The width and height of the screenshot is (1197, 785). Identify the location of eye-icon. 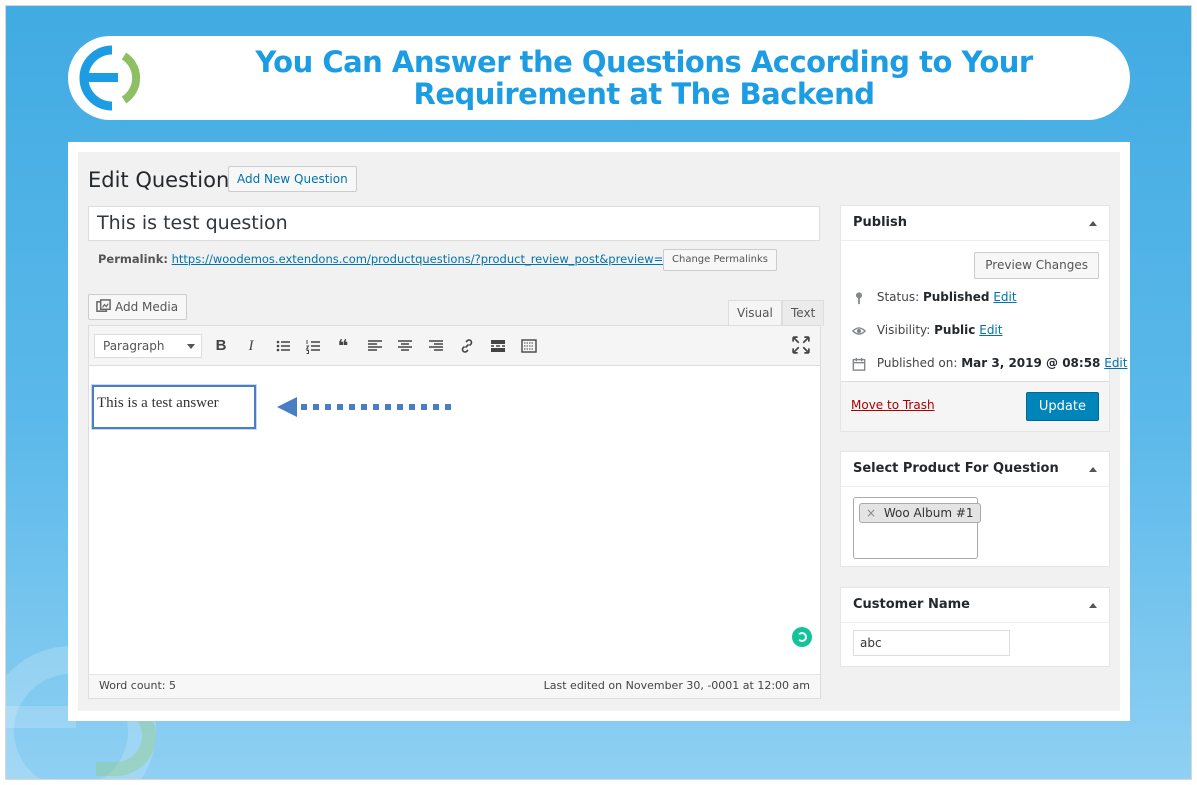
(859, 330).